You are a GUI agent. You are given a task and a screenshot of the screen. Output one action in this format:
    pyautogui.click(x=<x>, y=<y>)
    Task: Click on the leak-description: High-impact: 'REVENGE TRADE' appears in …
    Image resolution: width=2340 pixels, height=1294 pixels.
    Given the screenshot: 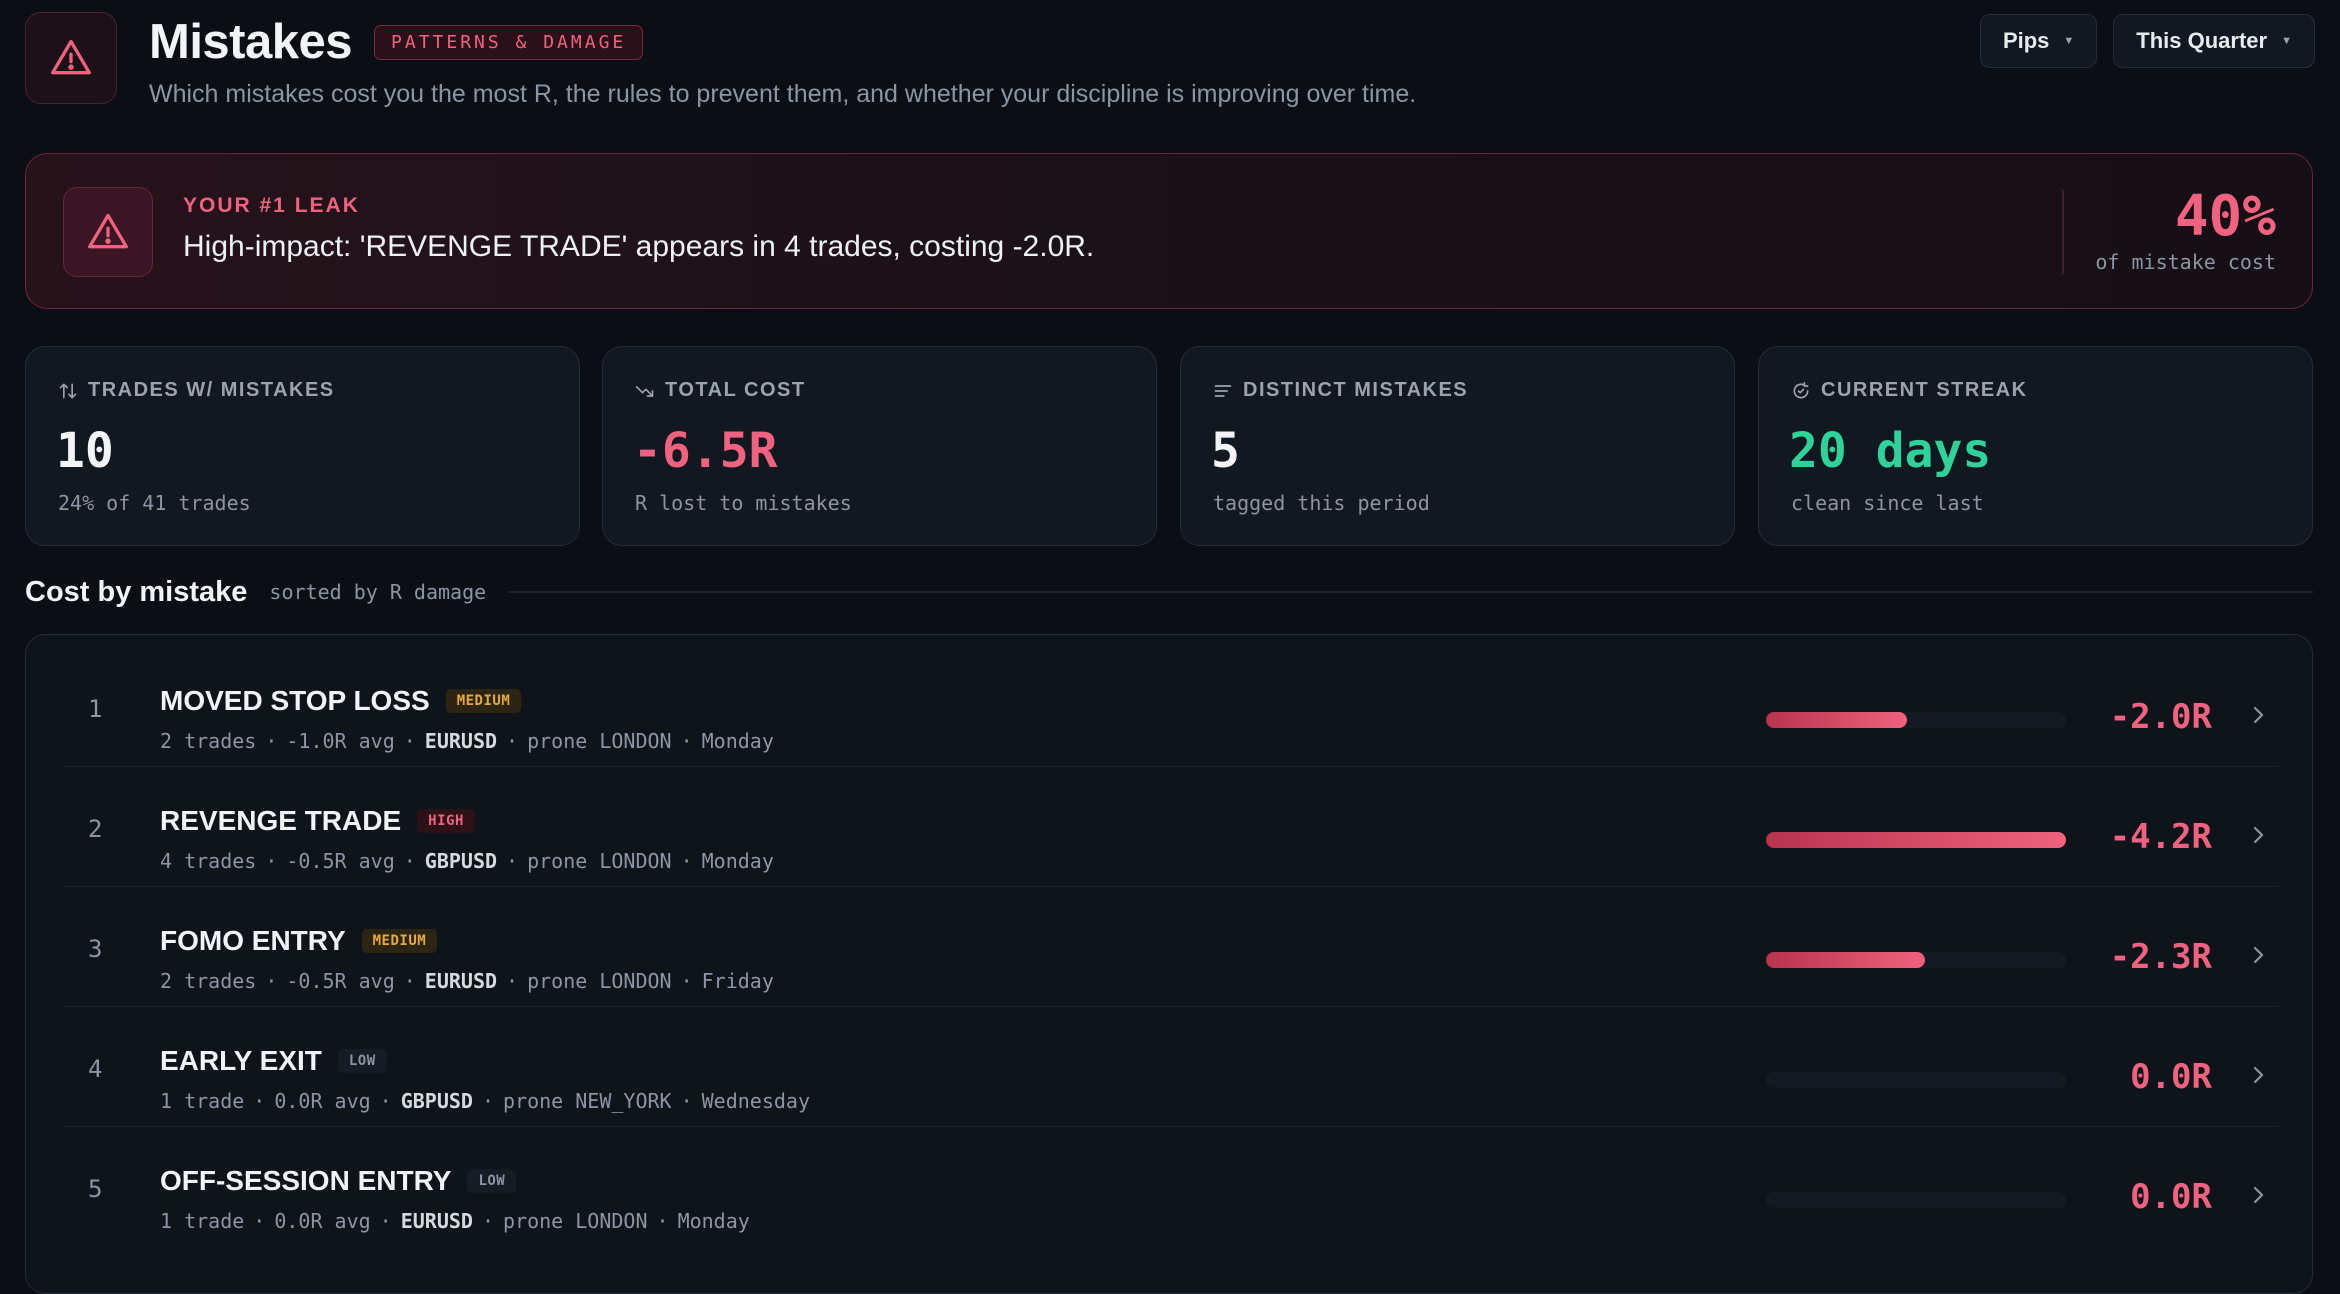 What is the action you would take?
    pyautogui.click(x=639, y=246)
    